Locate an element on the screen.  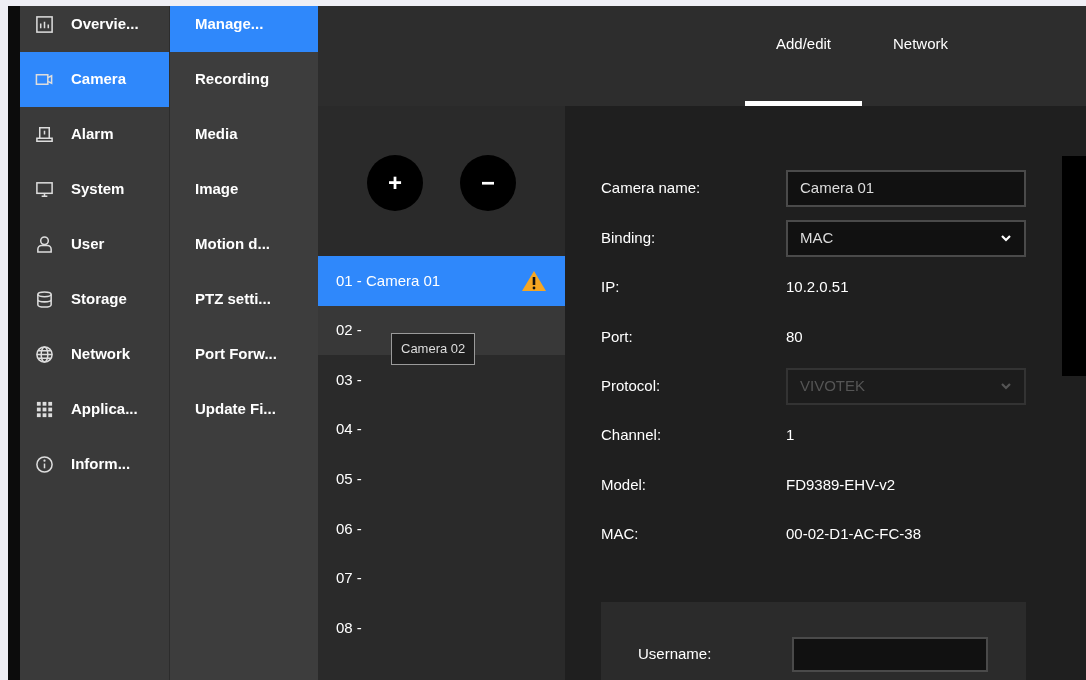
nav-label: User is located at coordinates (88, 244).